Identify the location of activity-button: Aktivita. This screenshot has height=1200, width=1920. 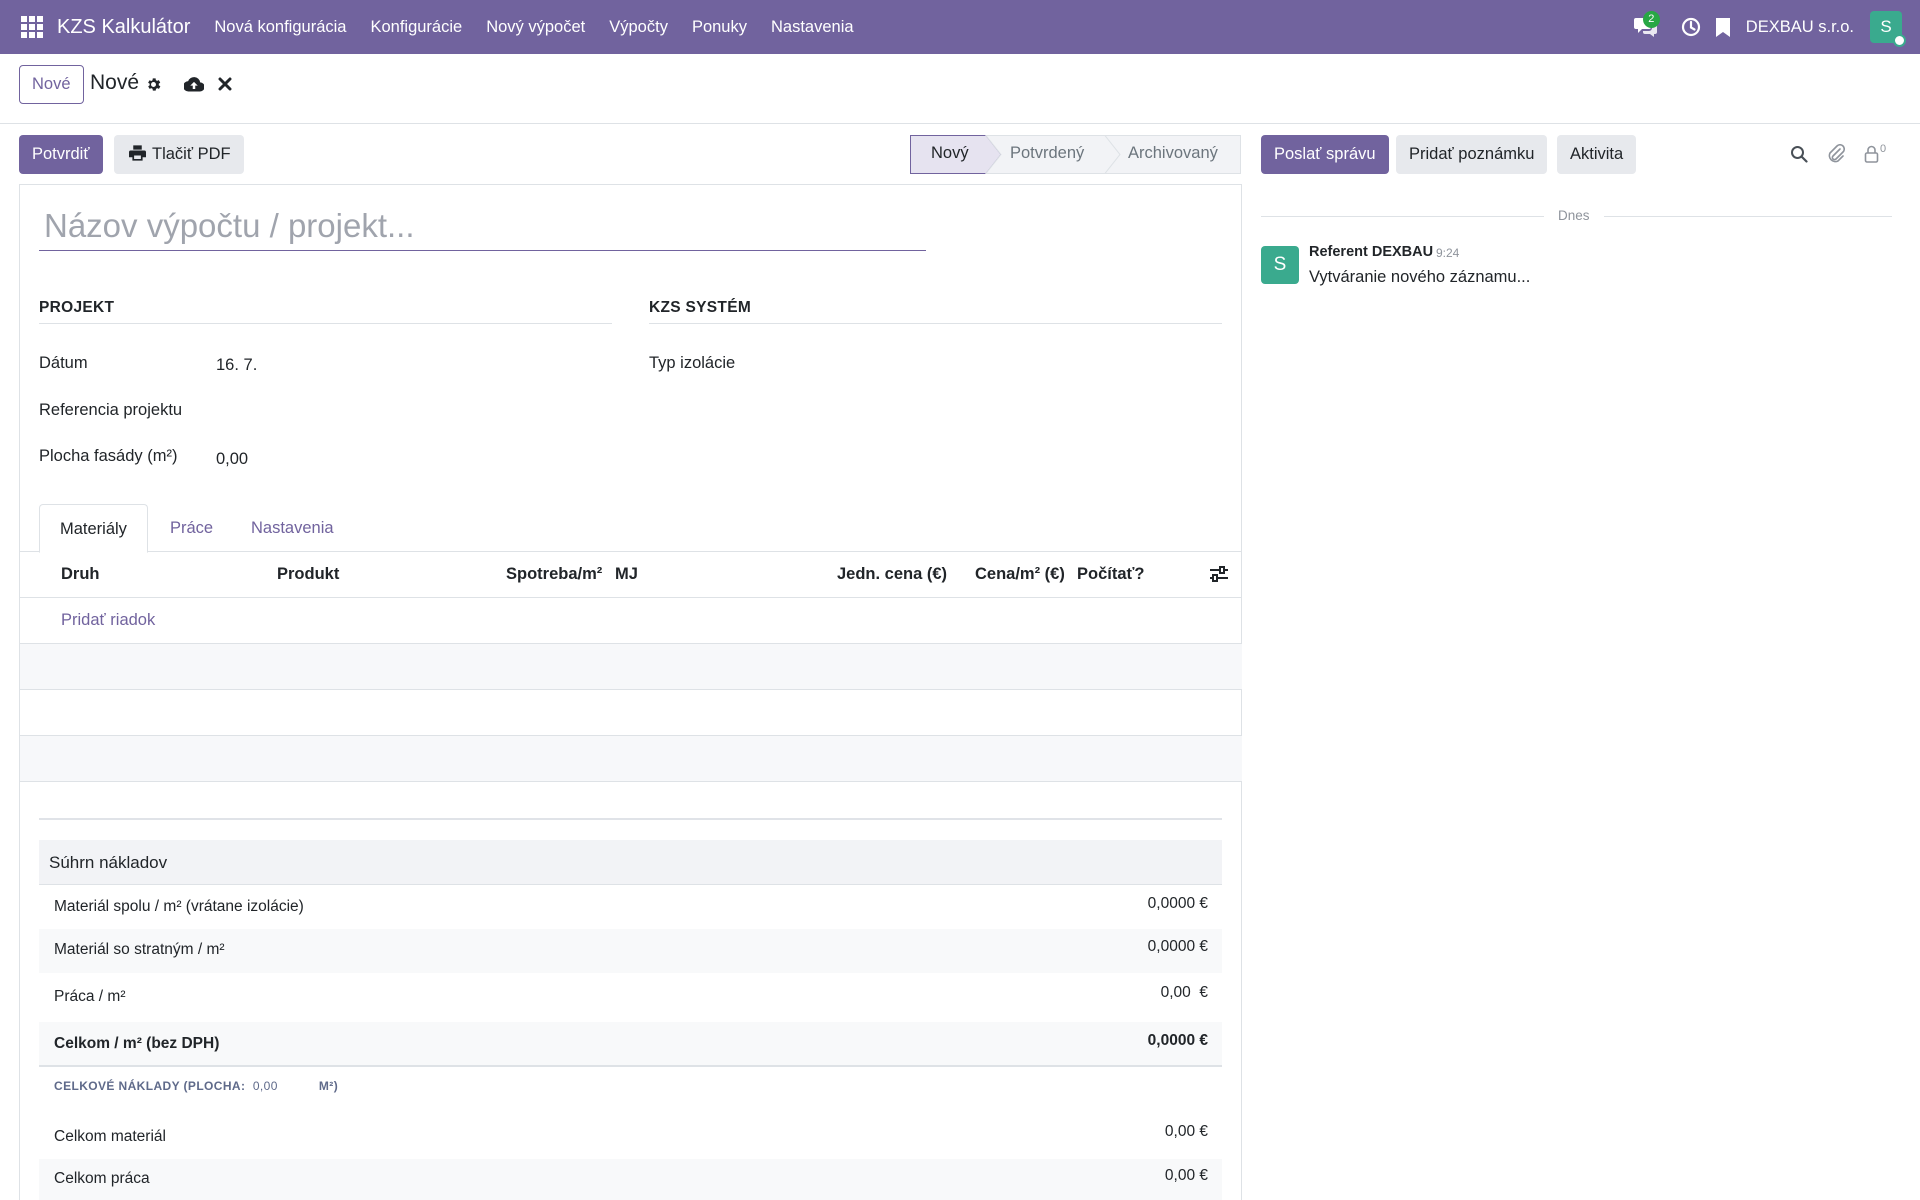
(1597, 154).